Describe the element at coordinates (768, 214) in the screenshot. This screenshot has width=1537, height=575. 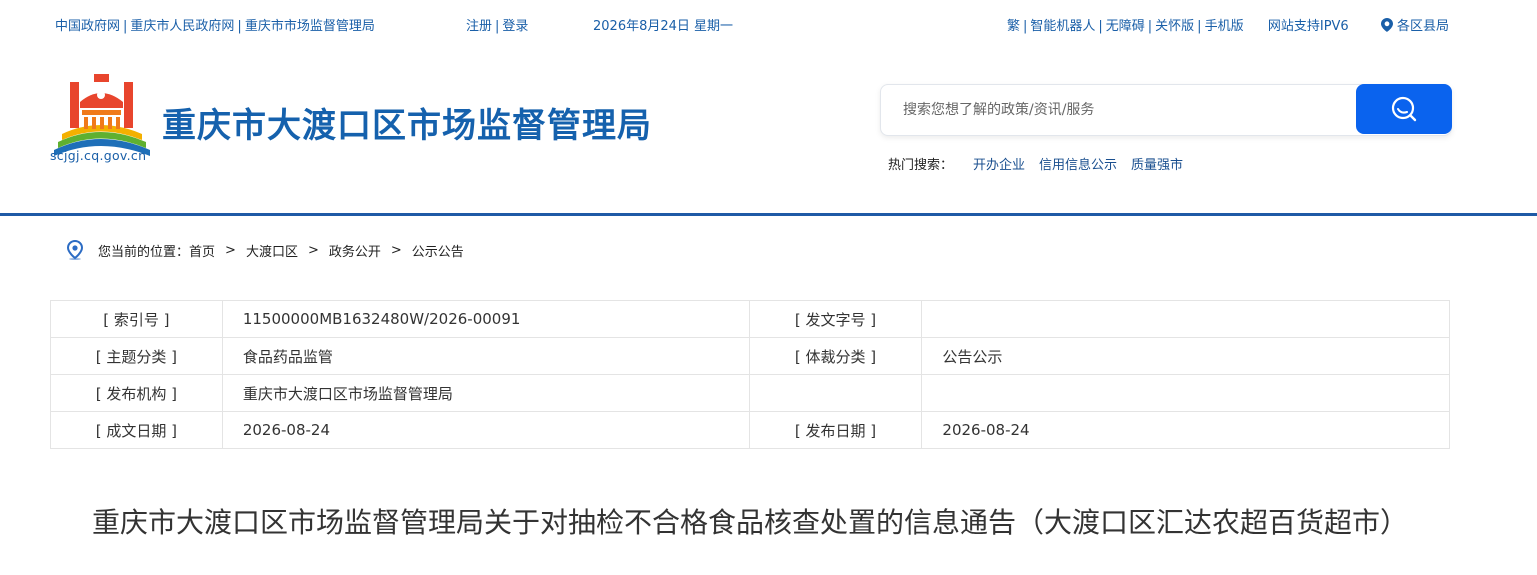
I see `header-divider` at that location.